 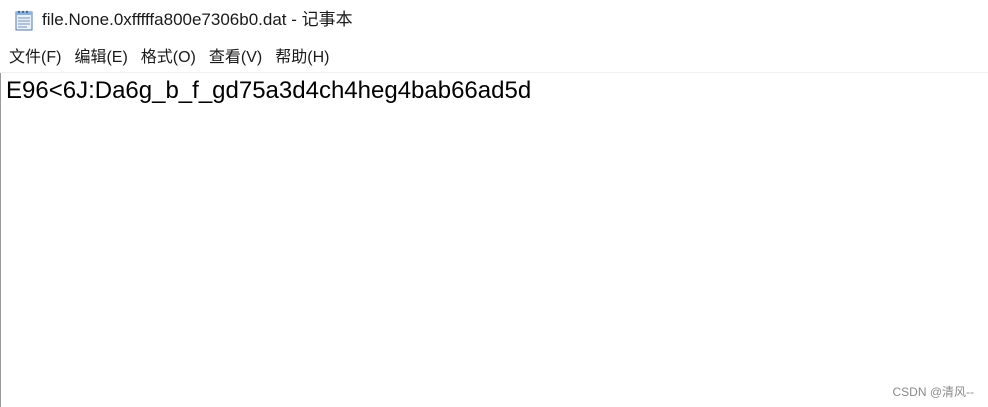 I want to click on watermark-text: CSDN @清风--, so click(x=933, y=392).